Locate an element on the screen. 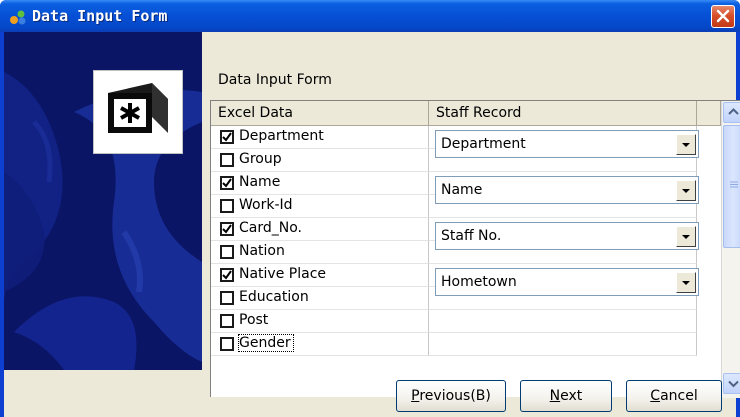 The width and height of the screenshot is (740, 417). row-label: Name is located at coordinates (260, 182).